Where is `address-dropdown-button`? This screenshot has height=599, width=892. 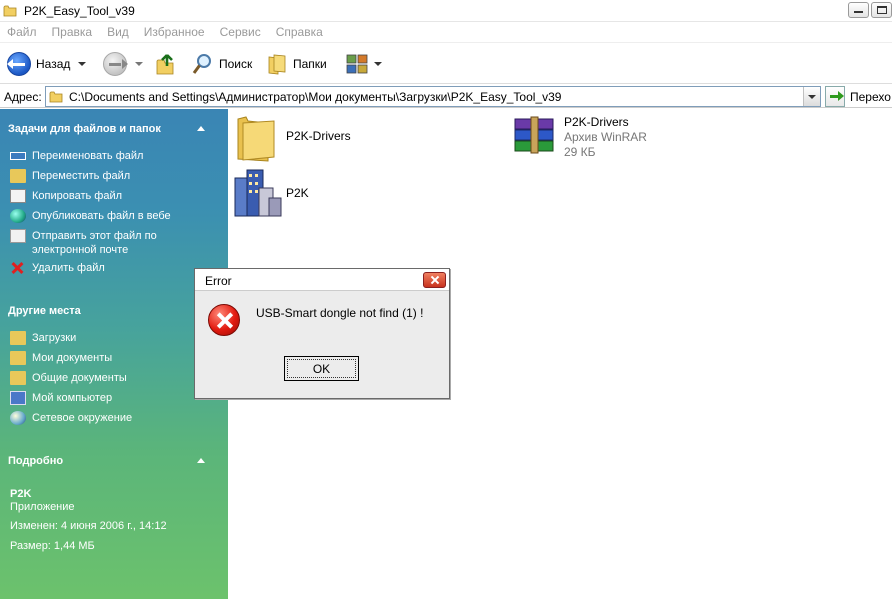 address-dropdown-button is located at coordinates (811, 96).